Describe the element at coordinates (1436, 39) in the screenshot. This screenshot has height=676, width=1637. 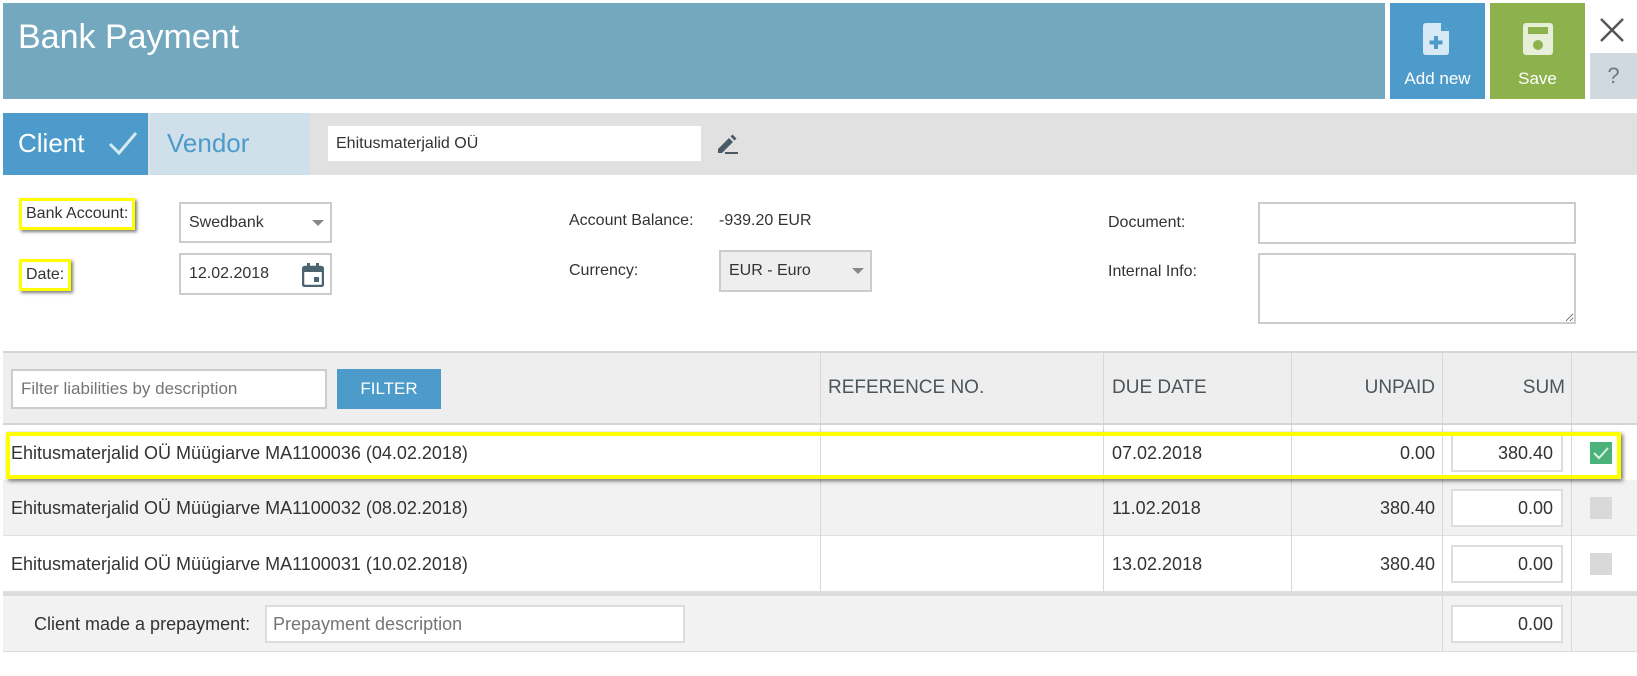
I see `add-document-icon` at that location.